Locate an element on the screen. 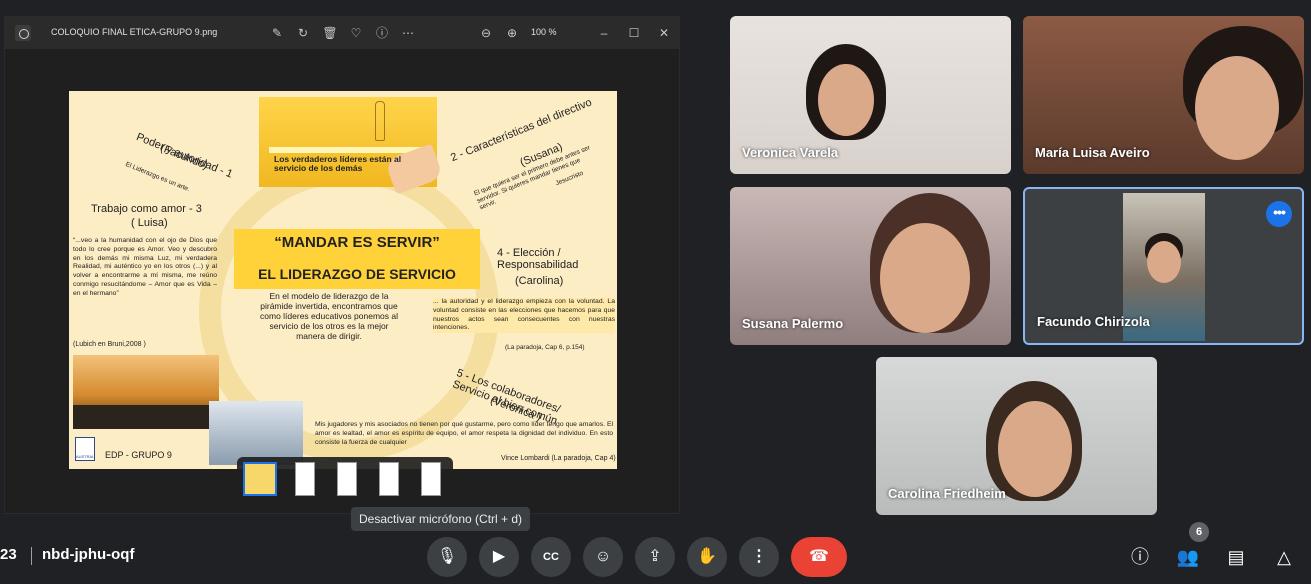 Image resolution: width=1311 pixels, height=584 pixels. leave-call-button: ☎ is located at coordinates (819, 557).